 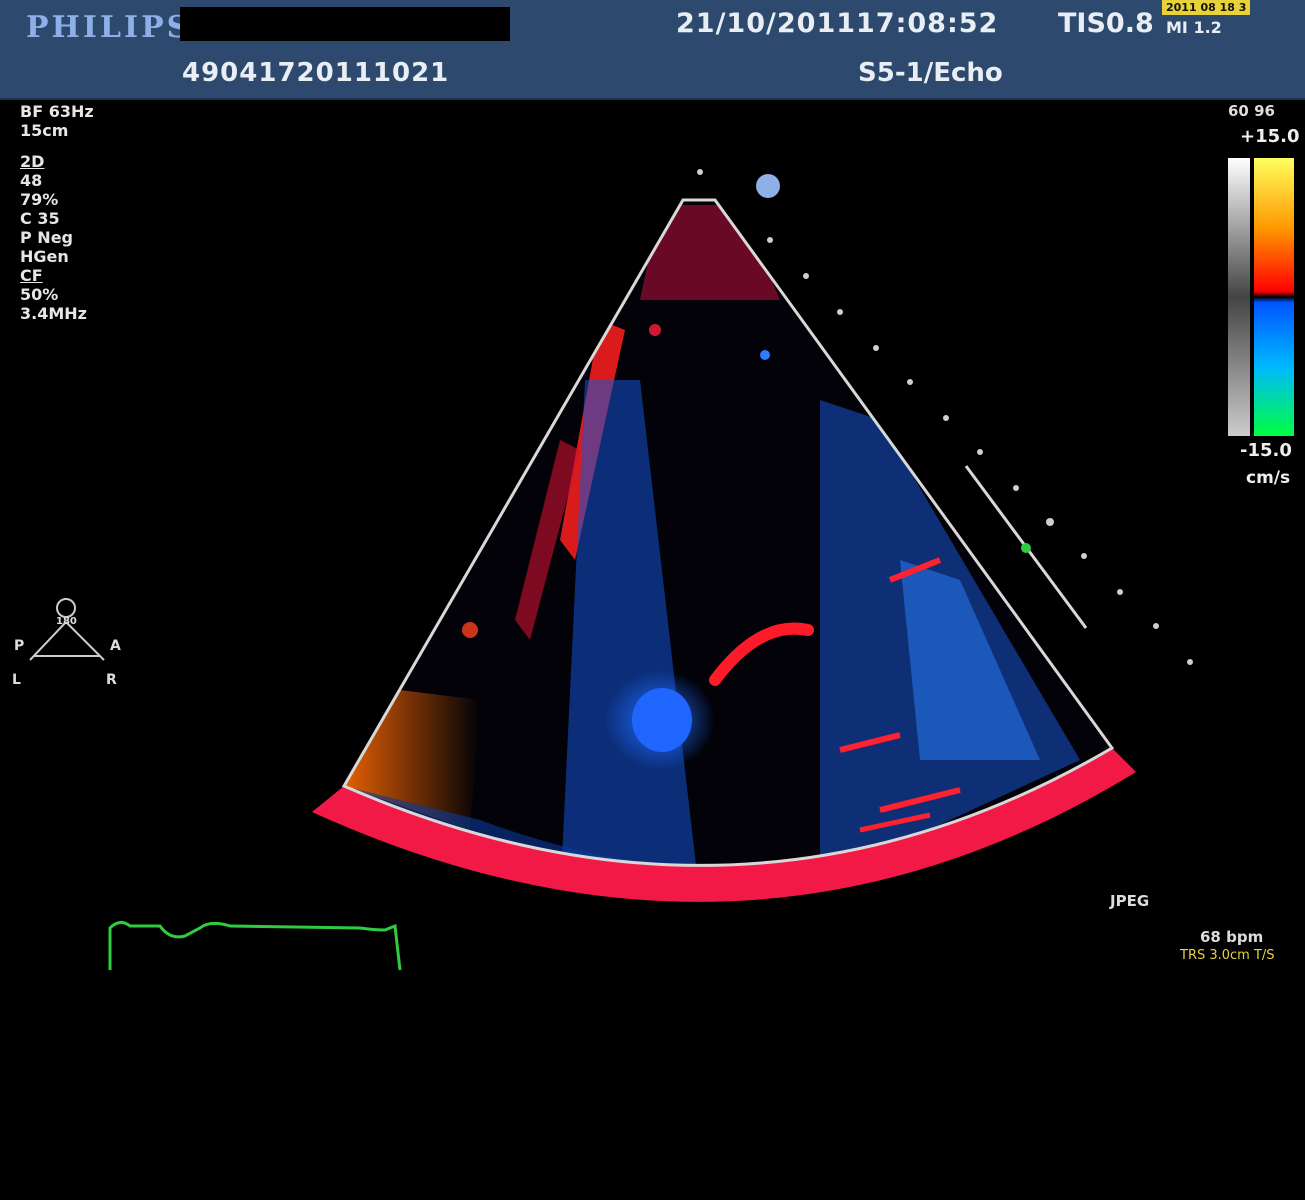 I want to click on focus-dot, so click(x=1026, y=548).